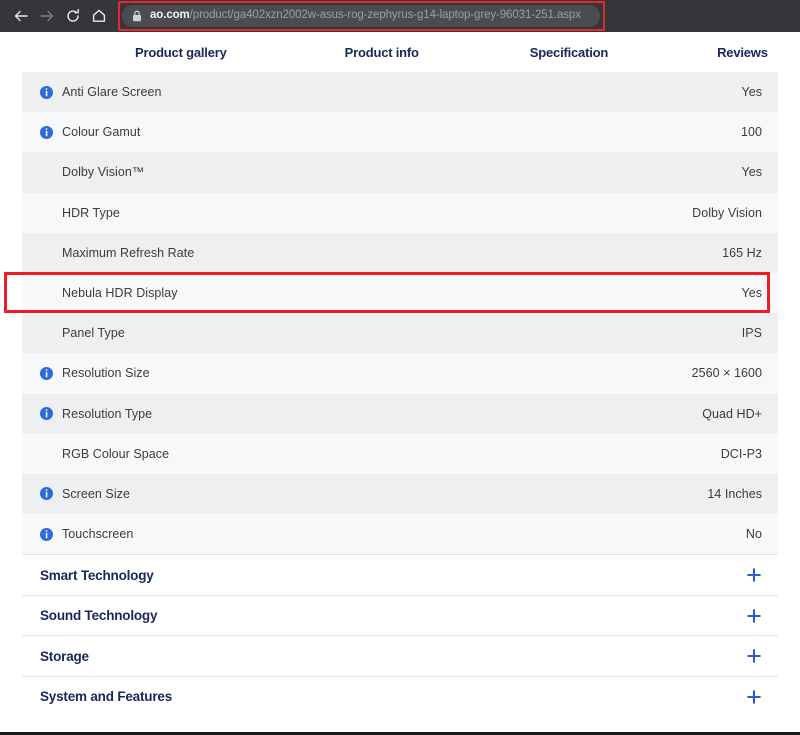 This screenshot has height=735, width=800. I want to click on spec-label: HDR Type, so click(91, 212).